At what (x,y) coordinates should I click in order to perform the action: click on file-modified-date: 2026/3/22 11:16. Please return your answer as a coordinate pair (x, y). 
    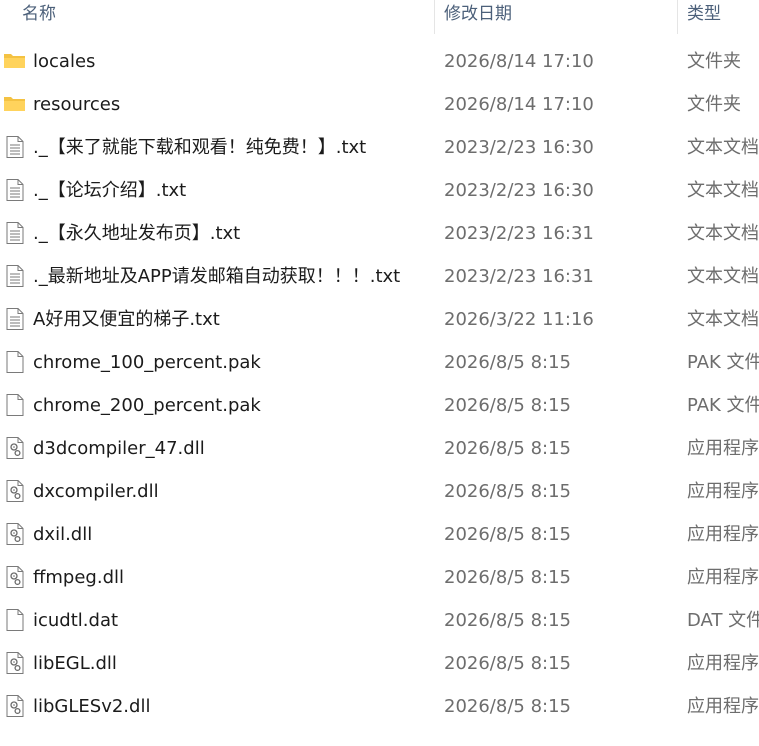
    Looking at the image, I should click on (519, 319).